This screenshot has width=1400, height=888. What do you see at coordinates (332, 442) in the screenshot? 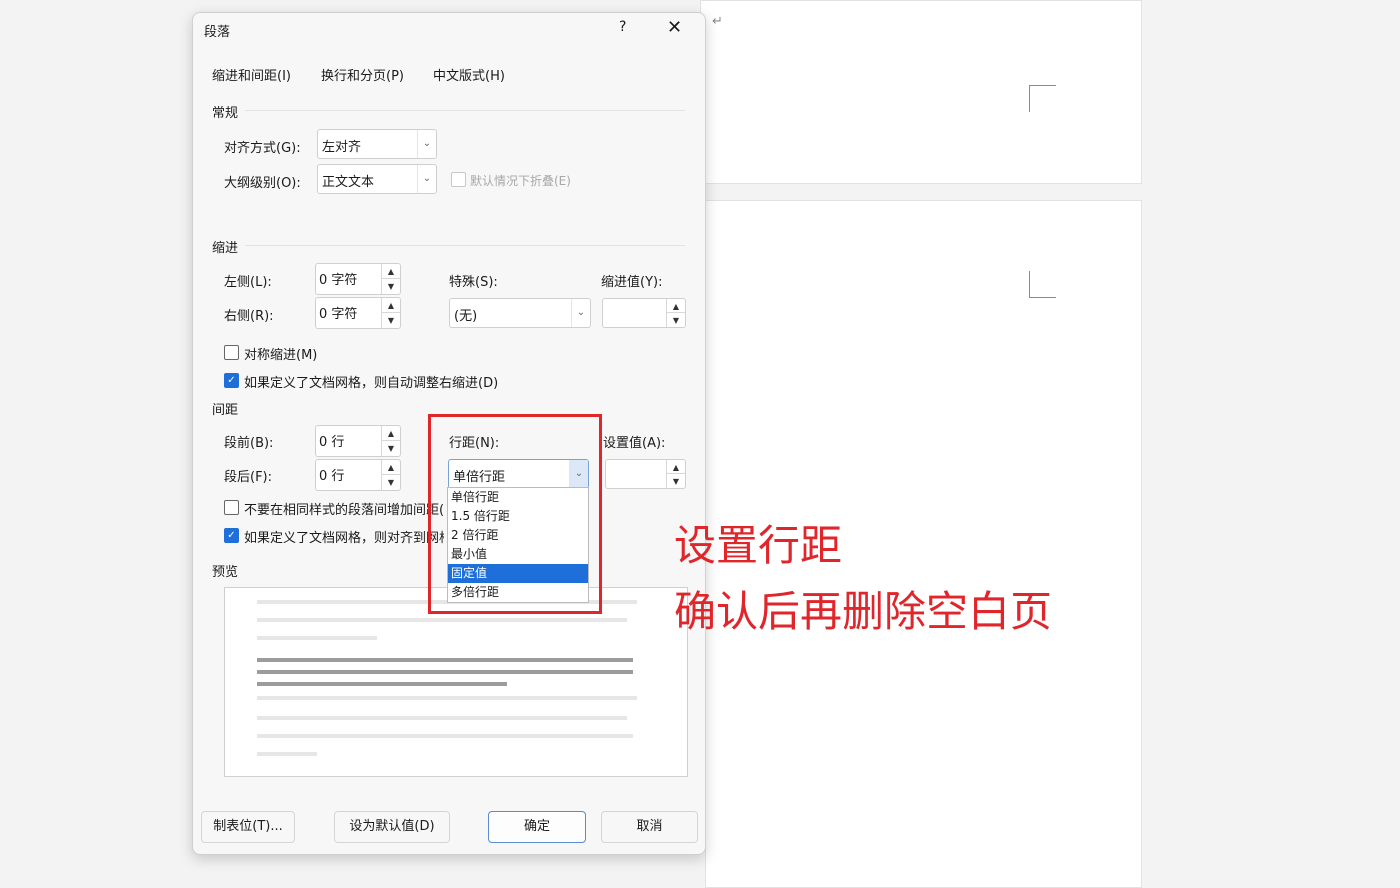
I see `space-before-value: 0 行` at bounding box center [332, 442].